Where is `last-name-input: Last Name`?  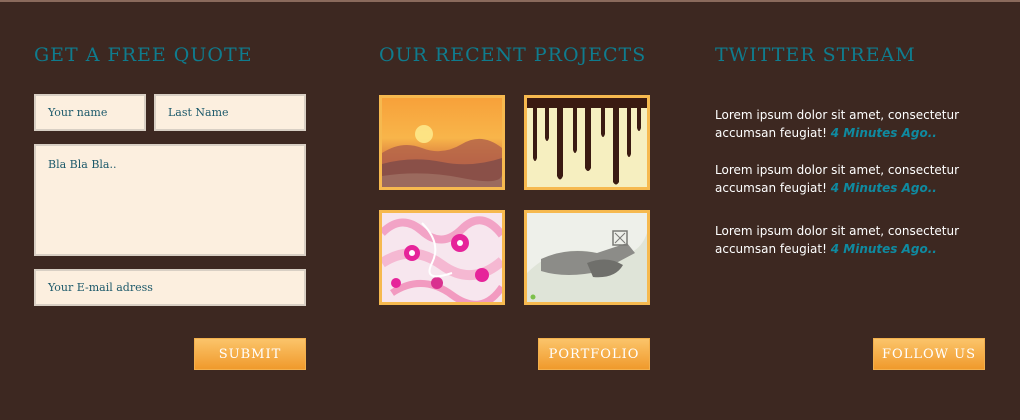
last-name-input: Last Name is located at coordinates (230, 112).